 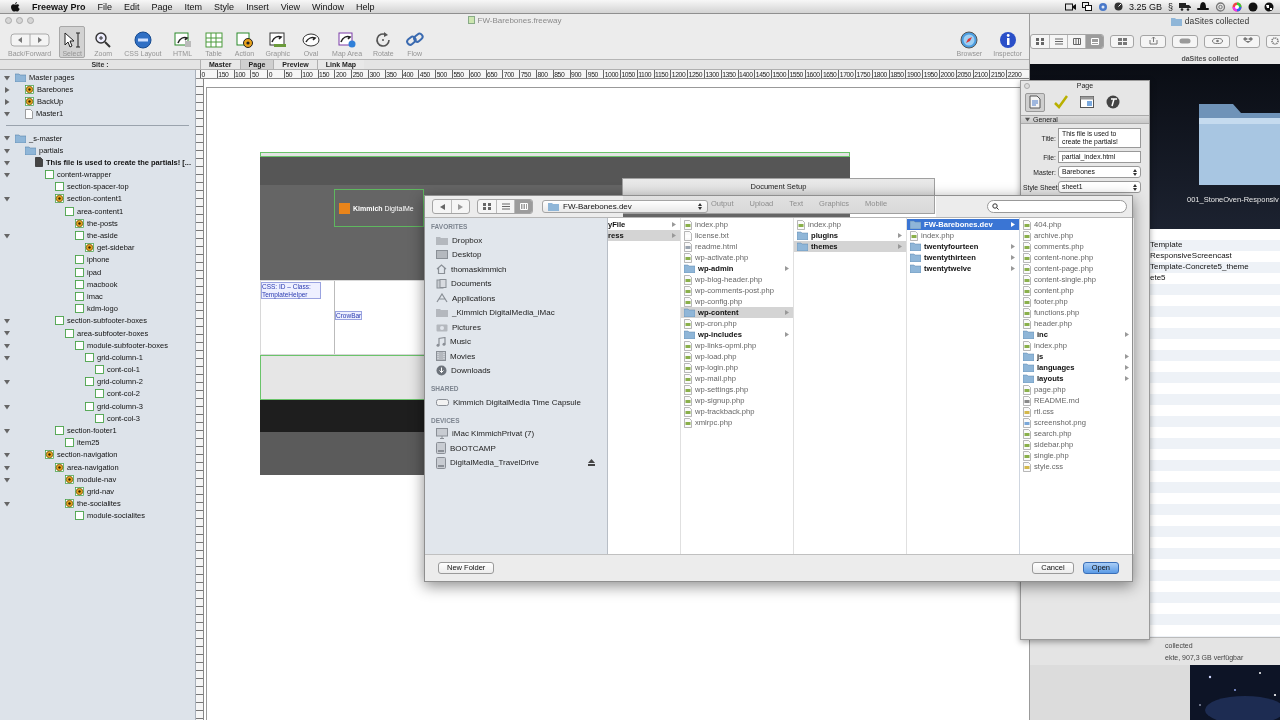 I want to click on sidebar-item: BOOTCAMP, so click(x=516, y=448).